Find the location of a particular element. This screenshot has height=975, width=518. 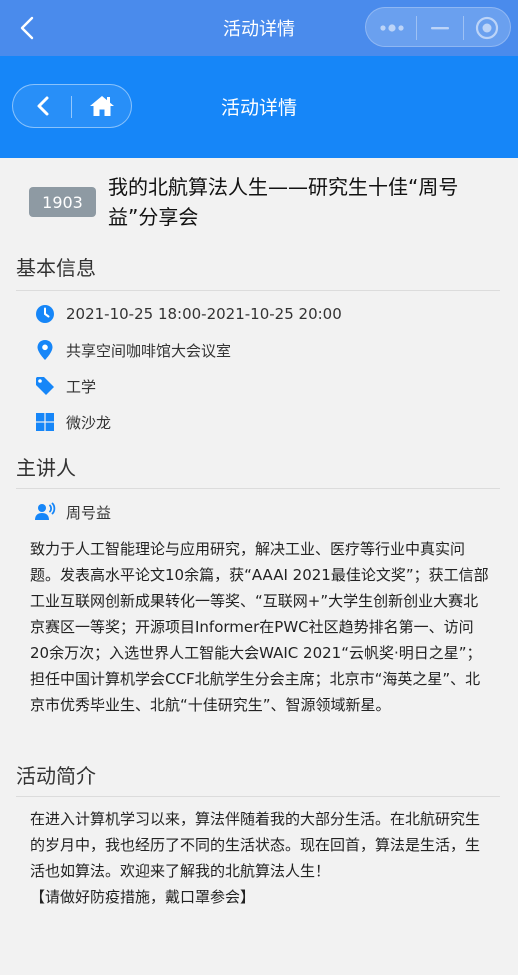

event-id-badge: 1903 is located at coordinates (62, 202).